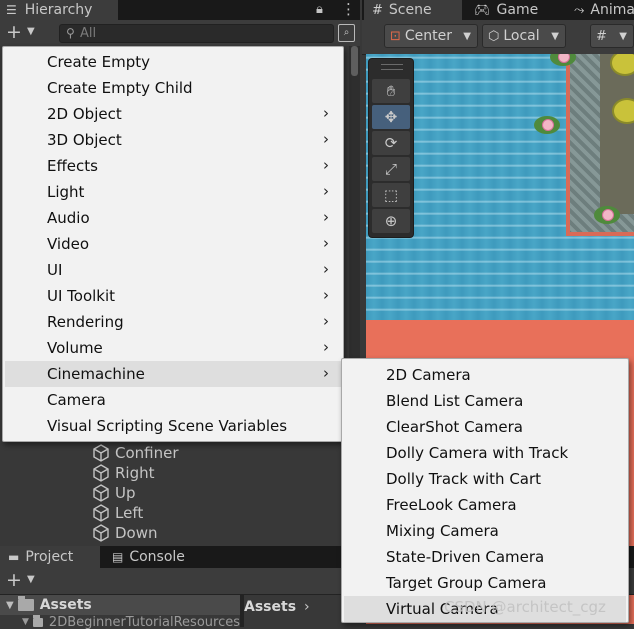 The image size is (634, 629). I want to click on menu-item-create-empty-child: Create Empty Child, so click(173, 88).